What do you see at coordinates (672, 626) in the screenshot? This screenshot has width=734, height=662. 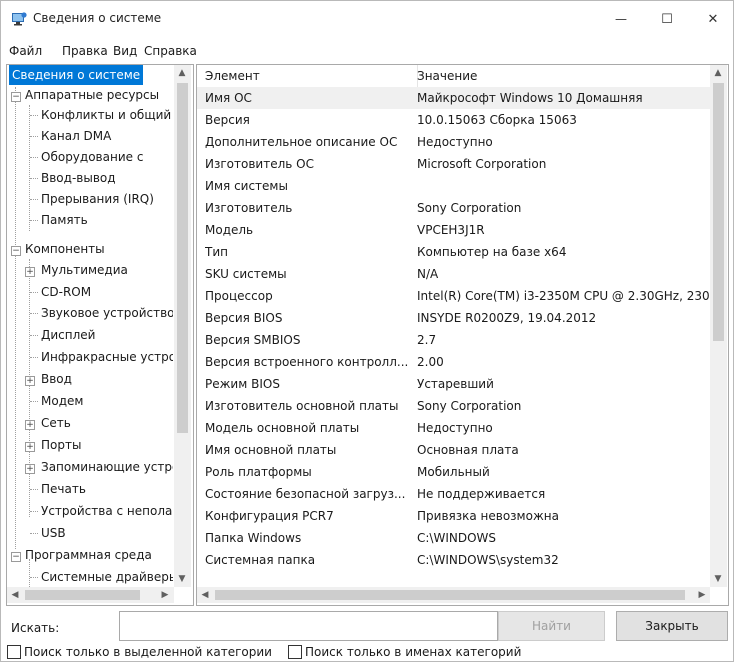 I see `close-button: Закрыть` at bounding box center [672, 626].